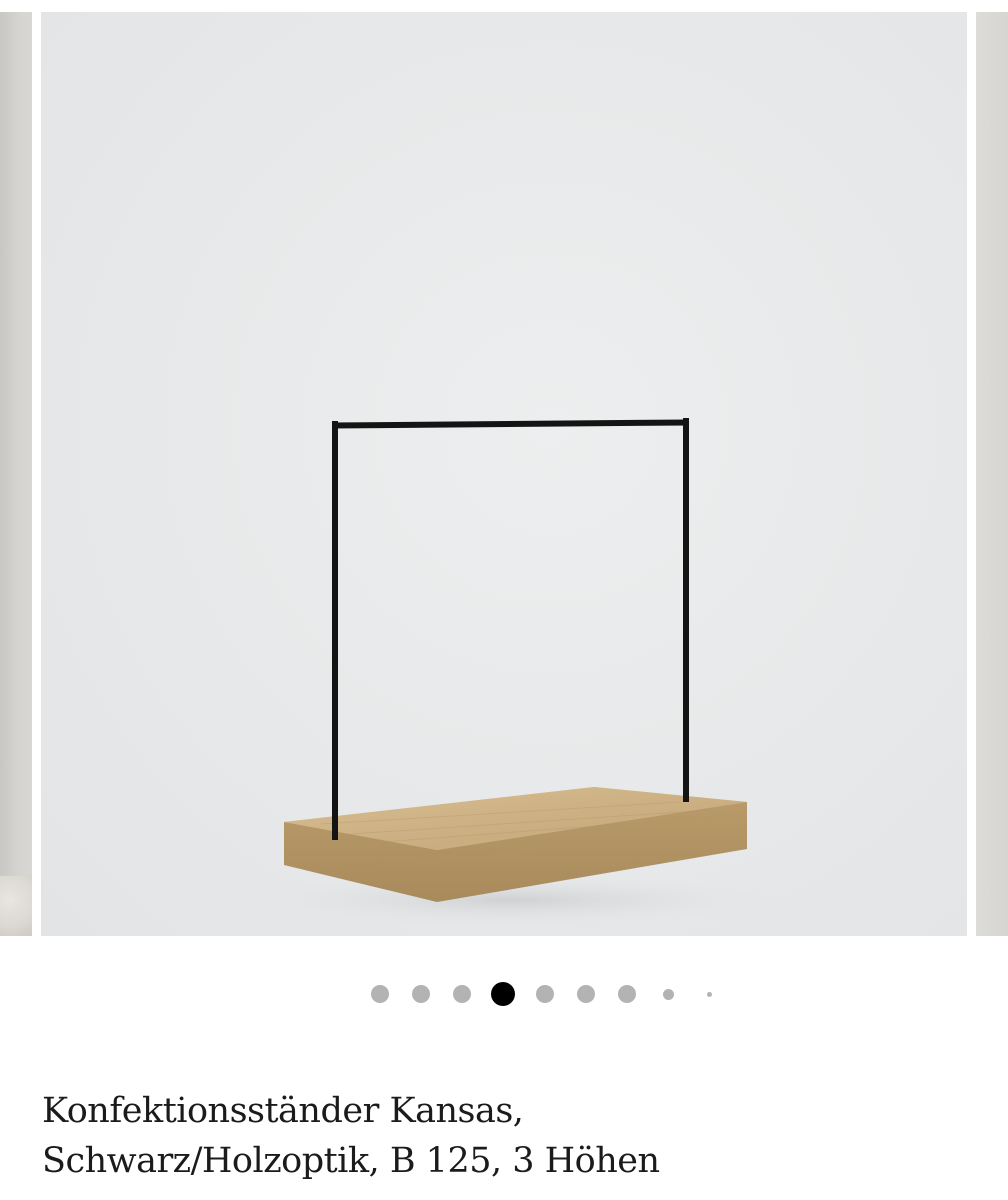 This screenshot has width=1008, height=1200. Describe the element at coordinates (335, 630) in the screenshot. I see `rack-left-post` at that location.